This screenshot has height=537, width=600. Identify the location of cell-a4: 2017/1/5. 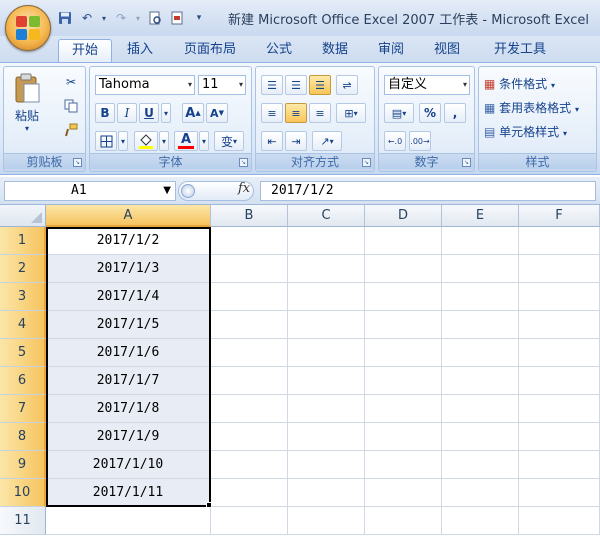
(128, 325).